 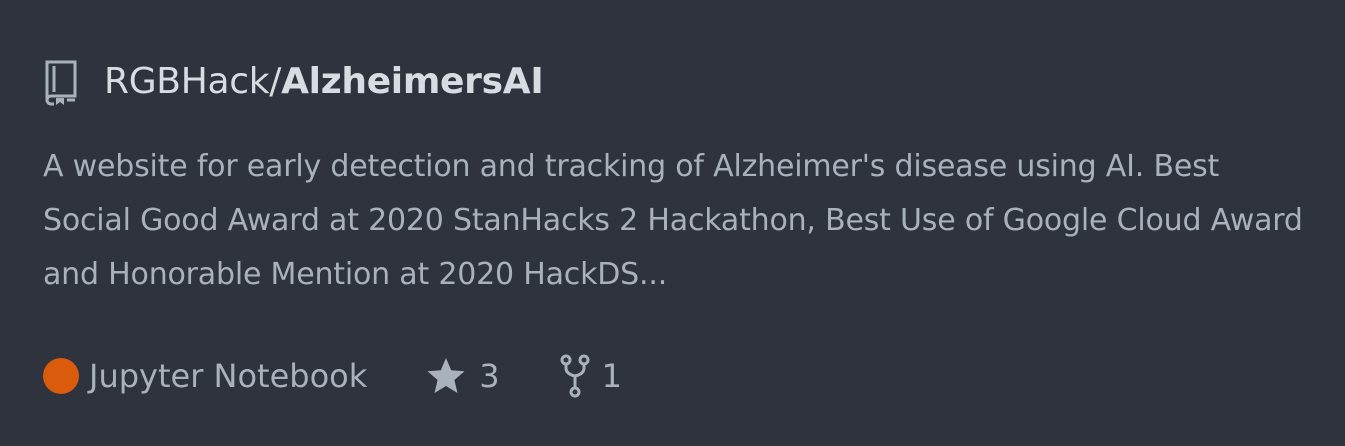 What do you see at coordinates (60, 82) in the screenshot?
I see `repo-book-icon` at bounding box center [60, 82].